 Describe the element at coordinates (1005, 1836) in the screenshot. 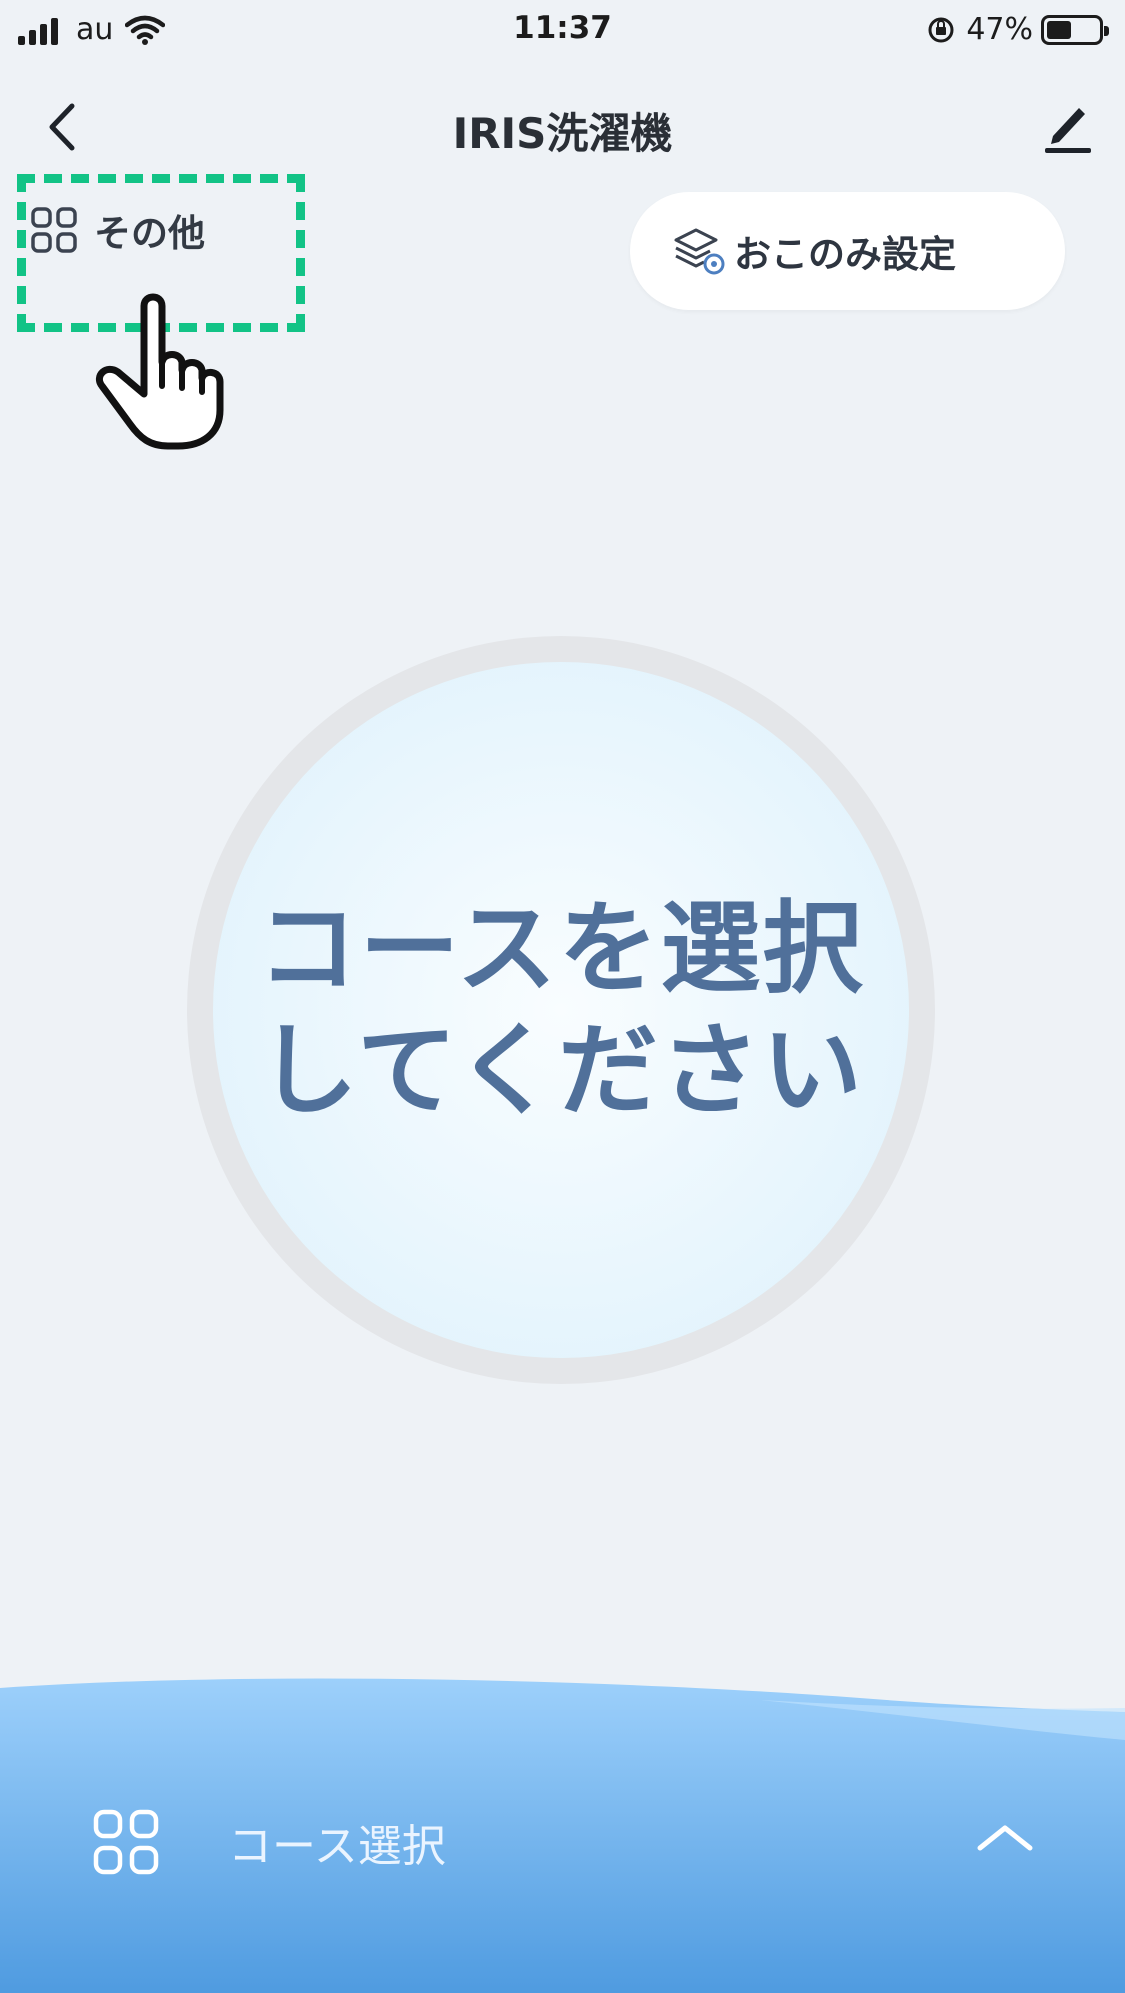

I see `chevron-up-icon` at that location.